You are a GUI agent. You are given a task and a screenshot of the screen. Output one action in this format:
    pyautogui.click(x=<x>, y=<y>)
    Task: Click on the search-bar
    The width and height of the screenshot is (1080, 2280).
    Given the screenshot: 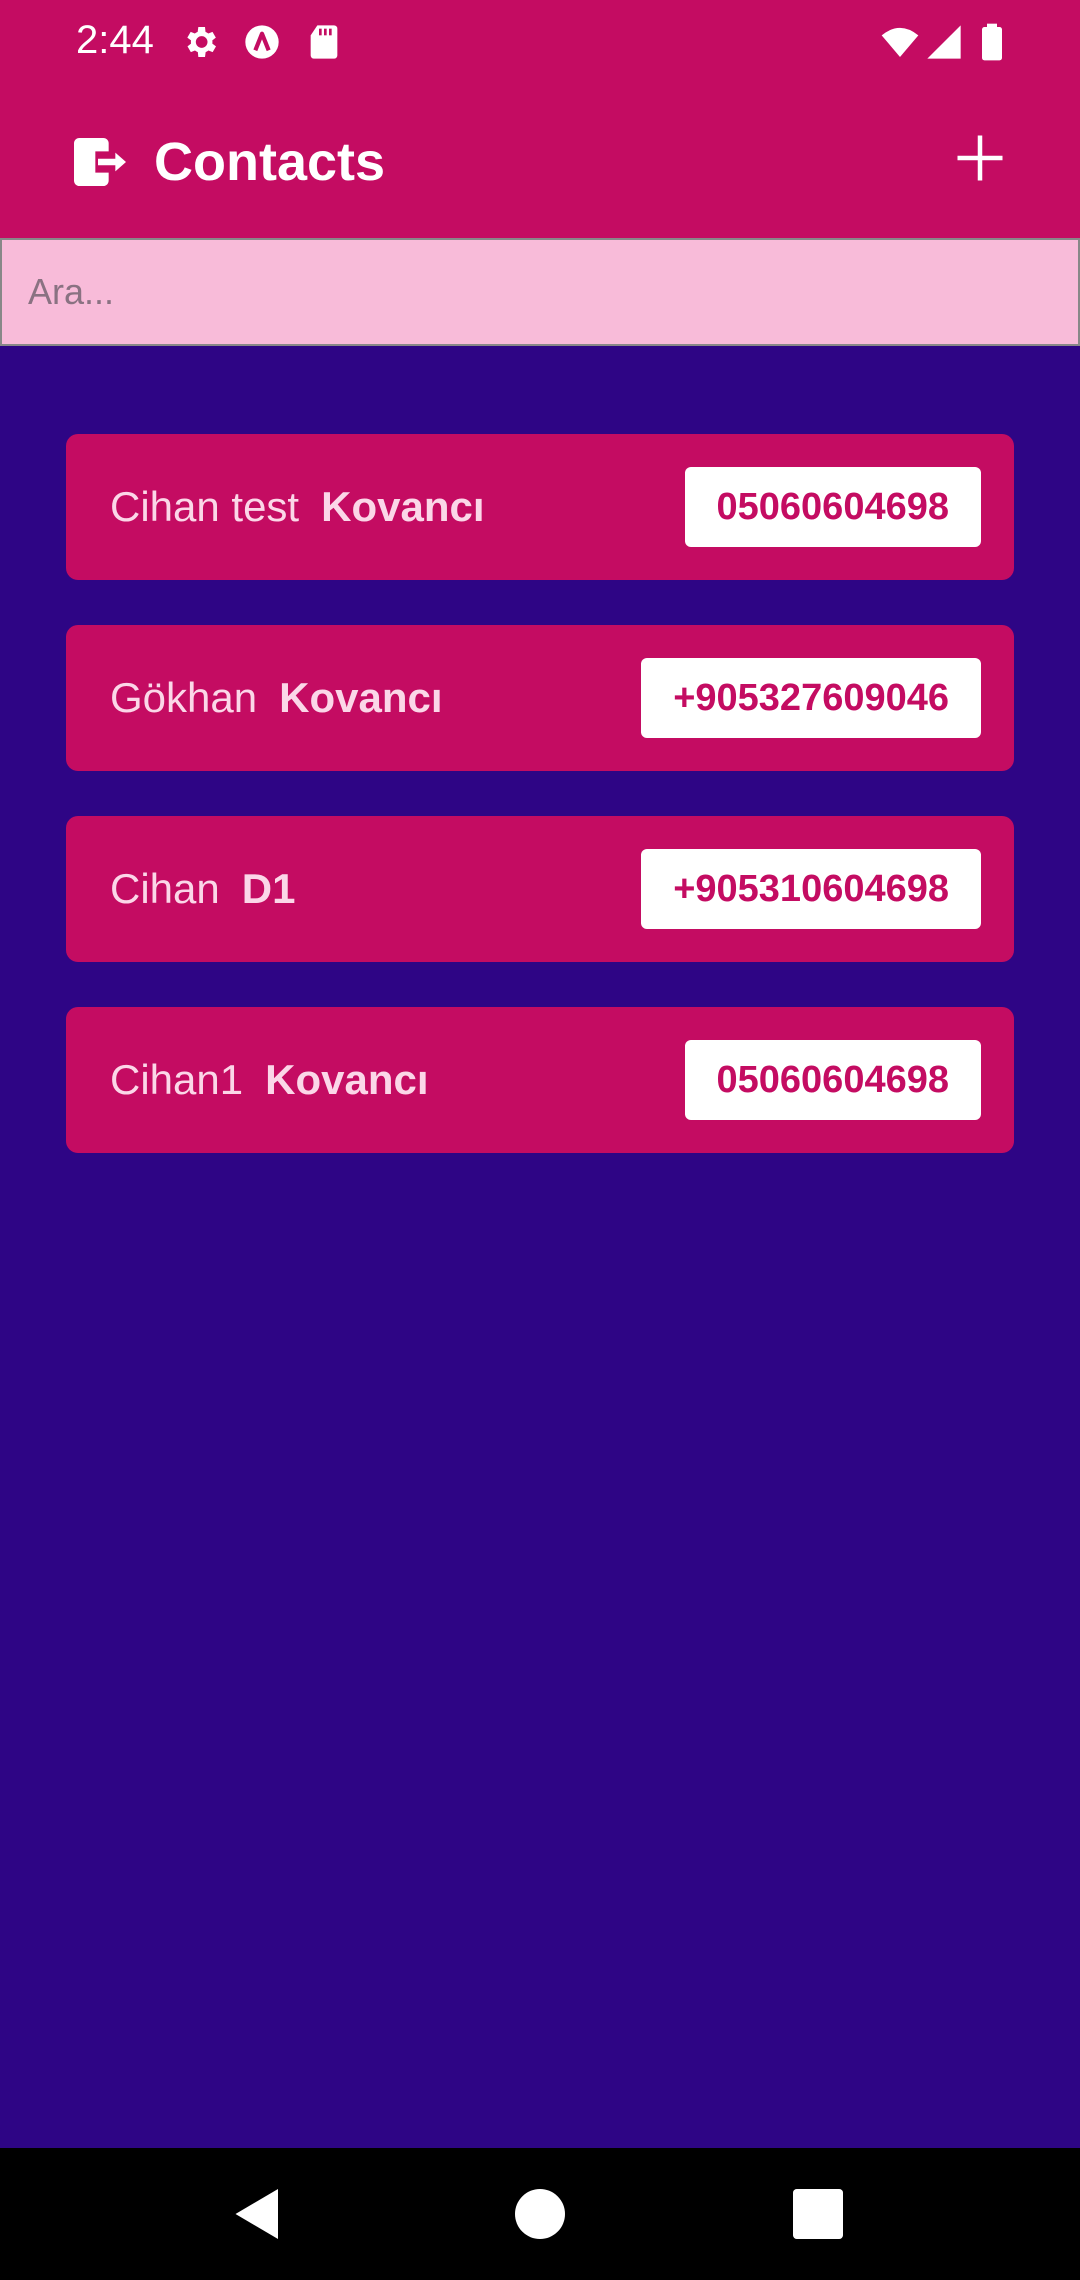 What is the action you would take?
    pyautogui.click(x=540, y=292)
    